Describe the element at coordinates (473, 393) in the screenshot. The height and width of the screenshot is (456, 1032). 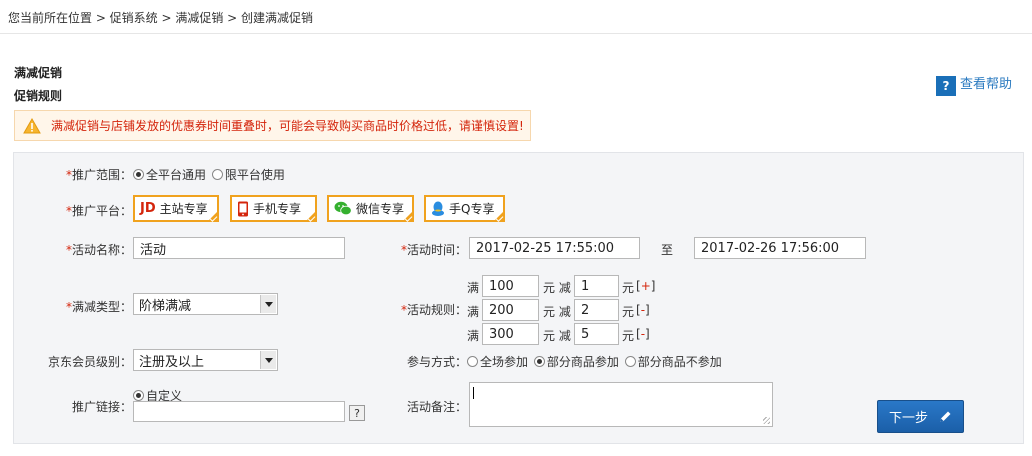
I see `text-caret` at that location.